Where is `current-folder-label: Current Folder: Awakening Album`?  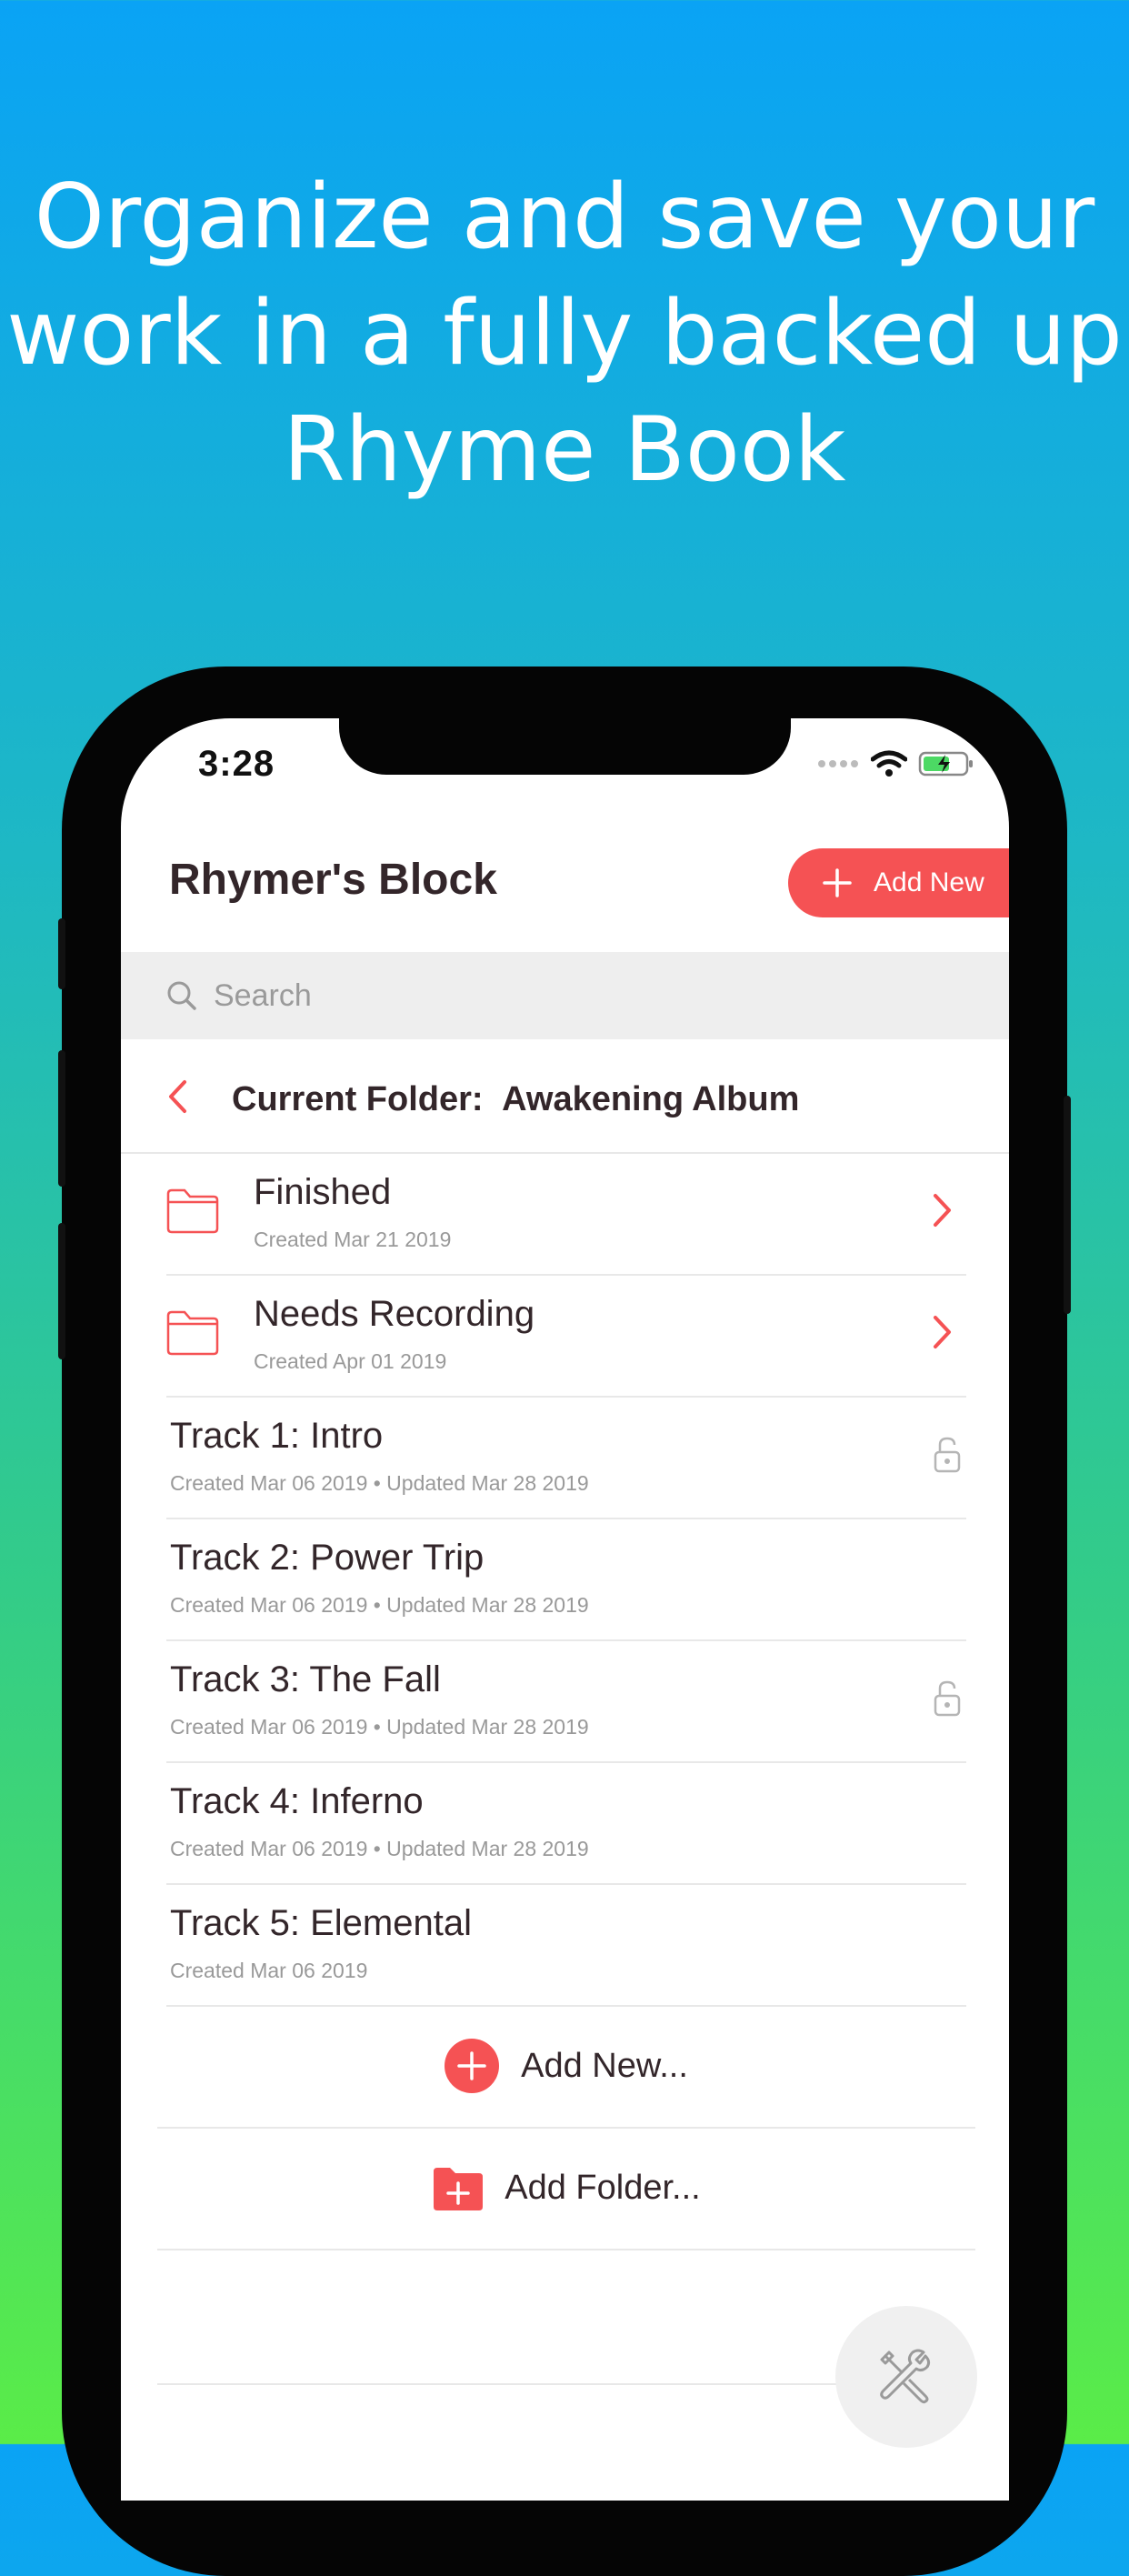 current-folder-label: Current Folder: Awakening Album is located at coordinates (515, 1100).